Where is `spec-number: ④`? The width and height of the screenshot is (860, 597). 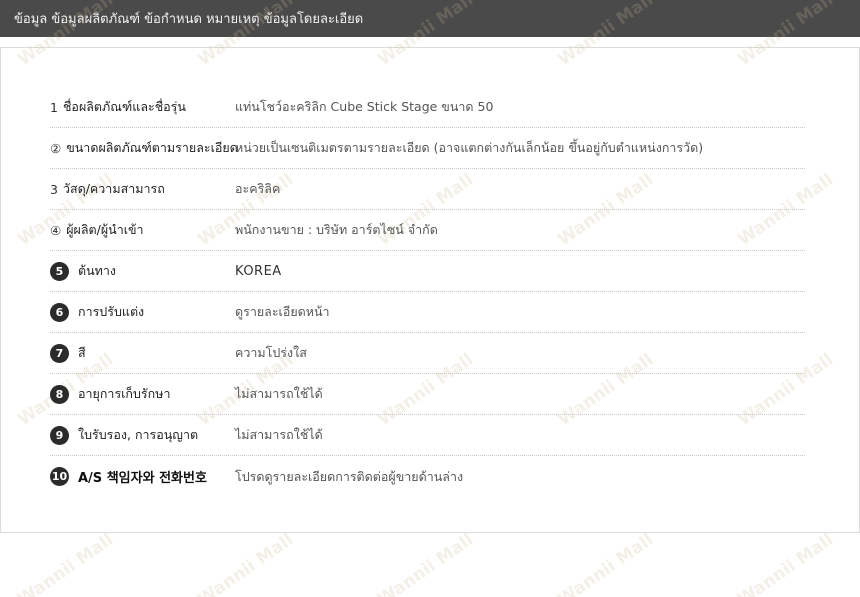
spec-number: ④ is located at coordinates (56, 230).